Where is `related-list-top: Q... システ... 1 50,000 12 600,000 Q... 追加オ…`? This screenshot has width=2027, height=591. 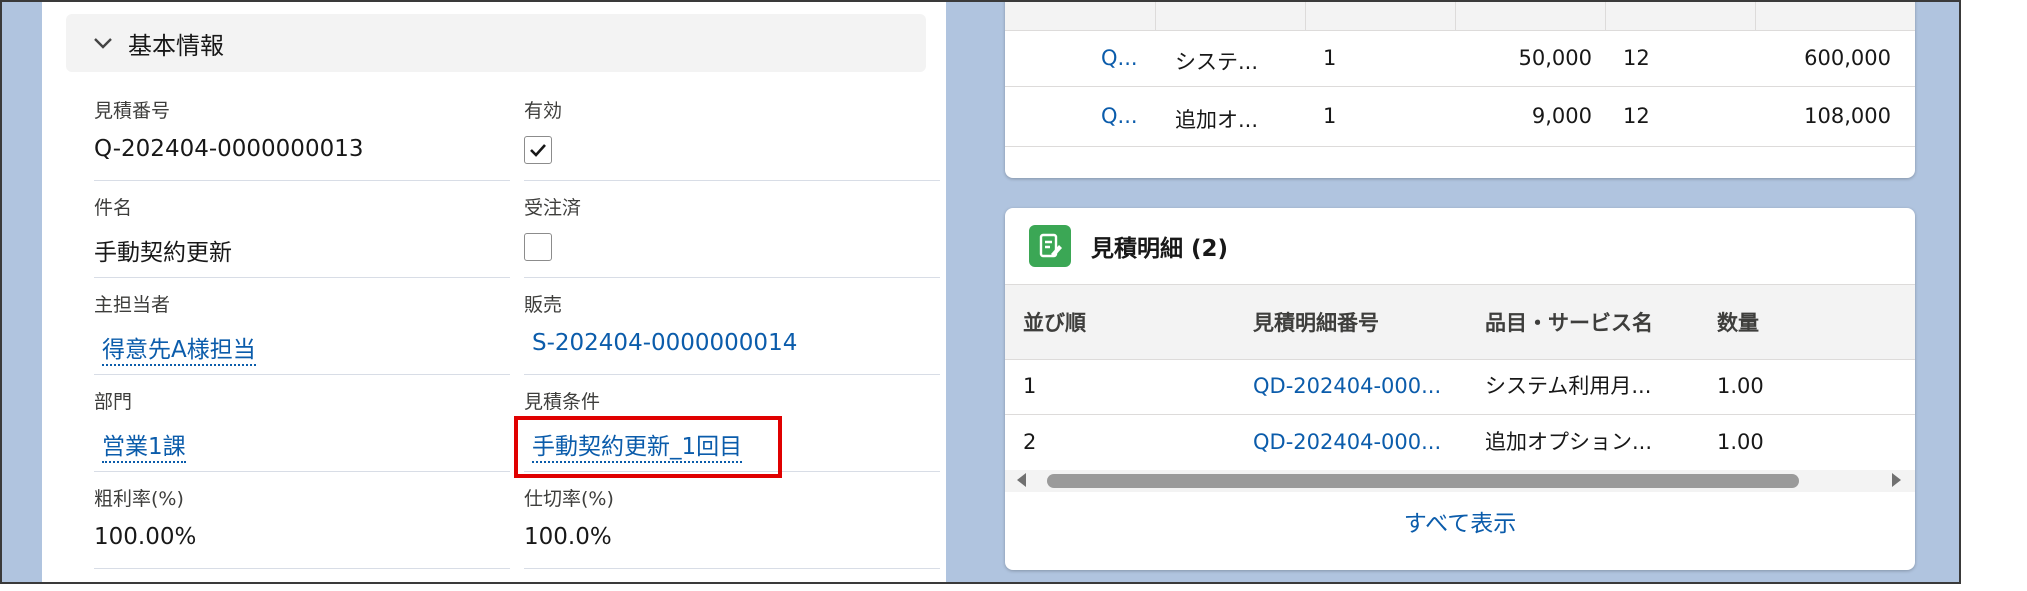
related-list-top: Q... システ... 1 50,000 12 600,000 Q... 追加オ… is located at coordinates (1460, 90).